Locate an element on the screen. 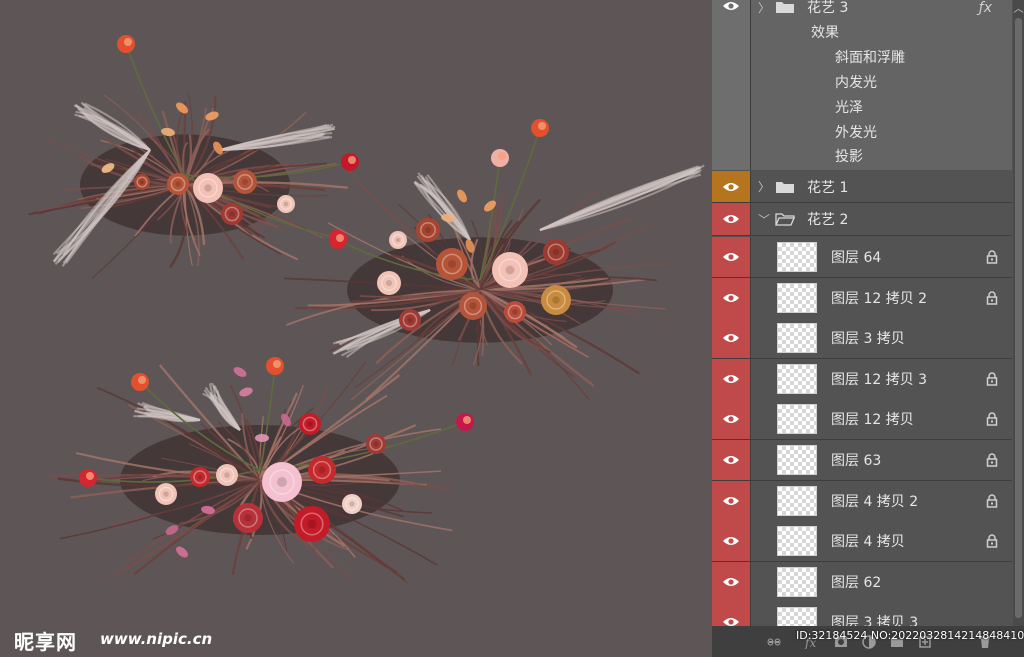 This screenshot has height=657, width=1024. fx-badge: ƒx is located at coordinates (985, 8).